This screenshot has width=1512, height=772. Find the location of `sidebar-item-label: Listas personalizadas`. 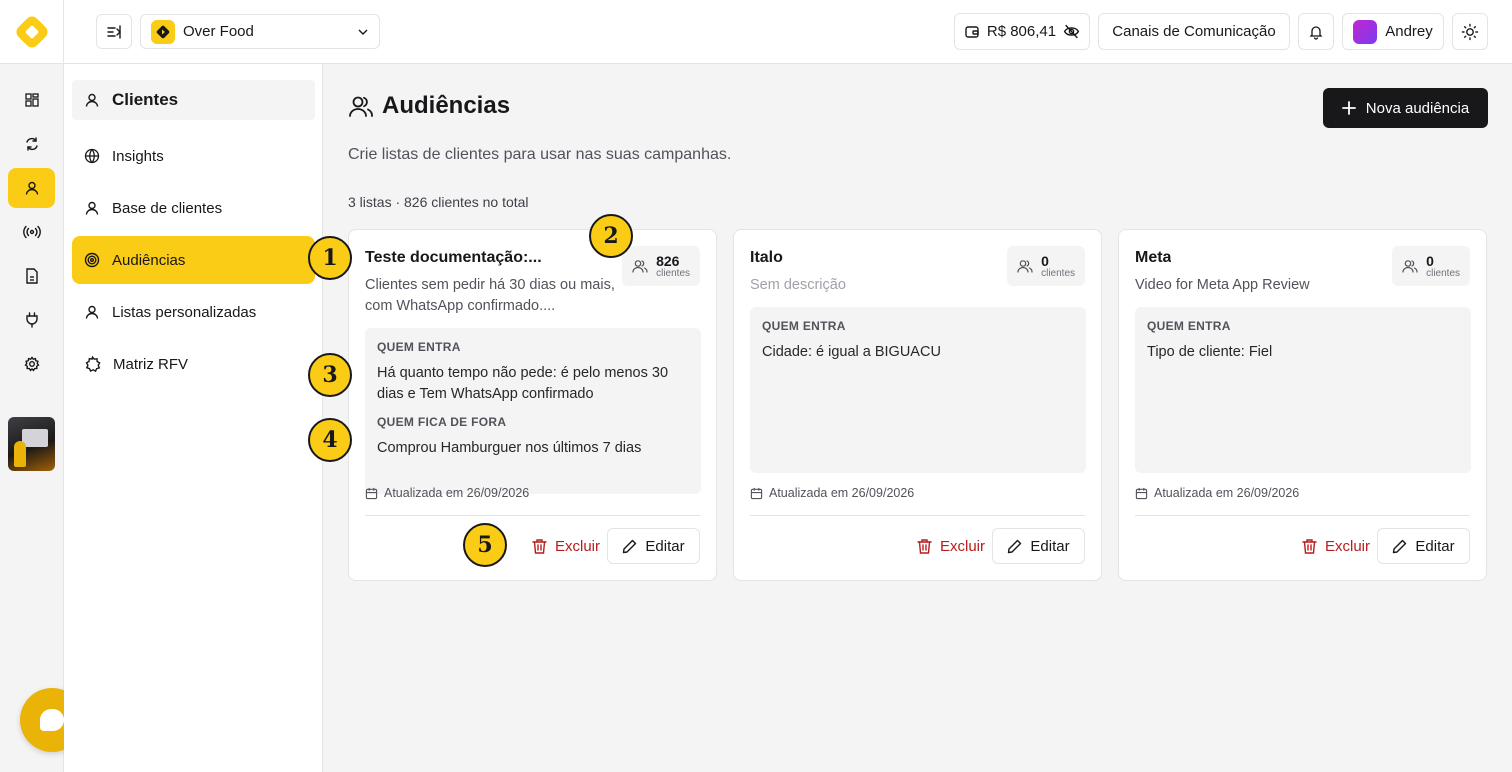

sidebar-item-label: Listas personalizadas is located at coordinates (184, 312).